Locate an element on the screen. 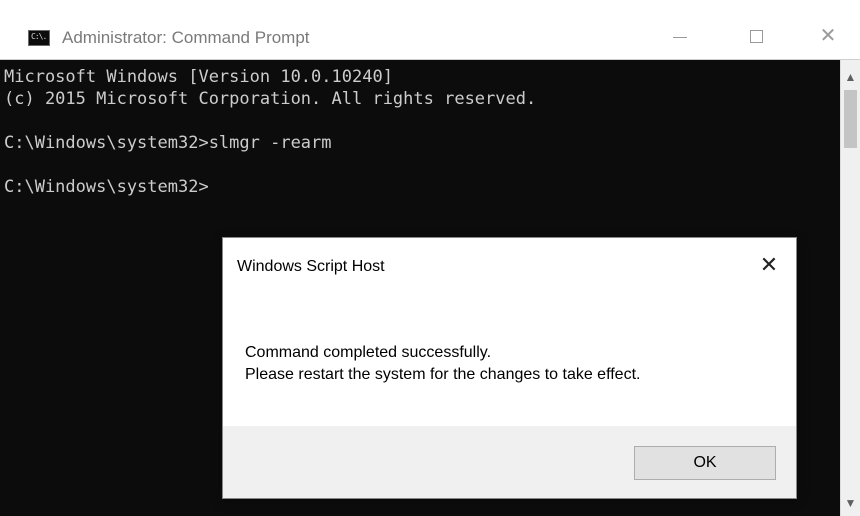 The height and width of the screenshot is (516, 860). scroll-thumb is located at coordinates (850, 119).